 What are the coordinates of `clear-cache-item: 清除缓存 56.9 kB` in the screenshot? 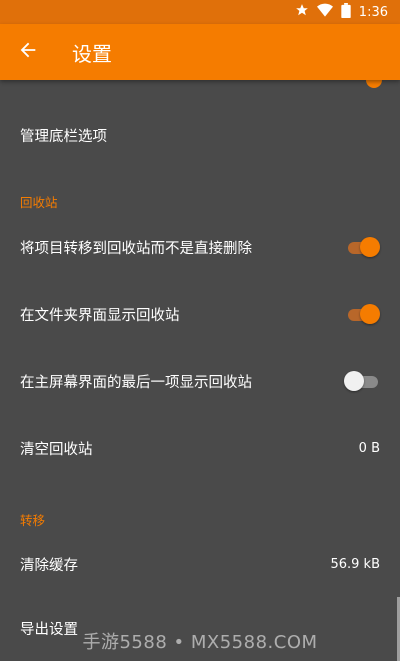 It's located at (200, 564).